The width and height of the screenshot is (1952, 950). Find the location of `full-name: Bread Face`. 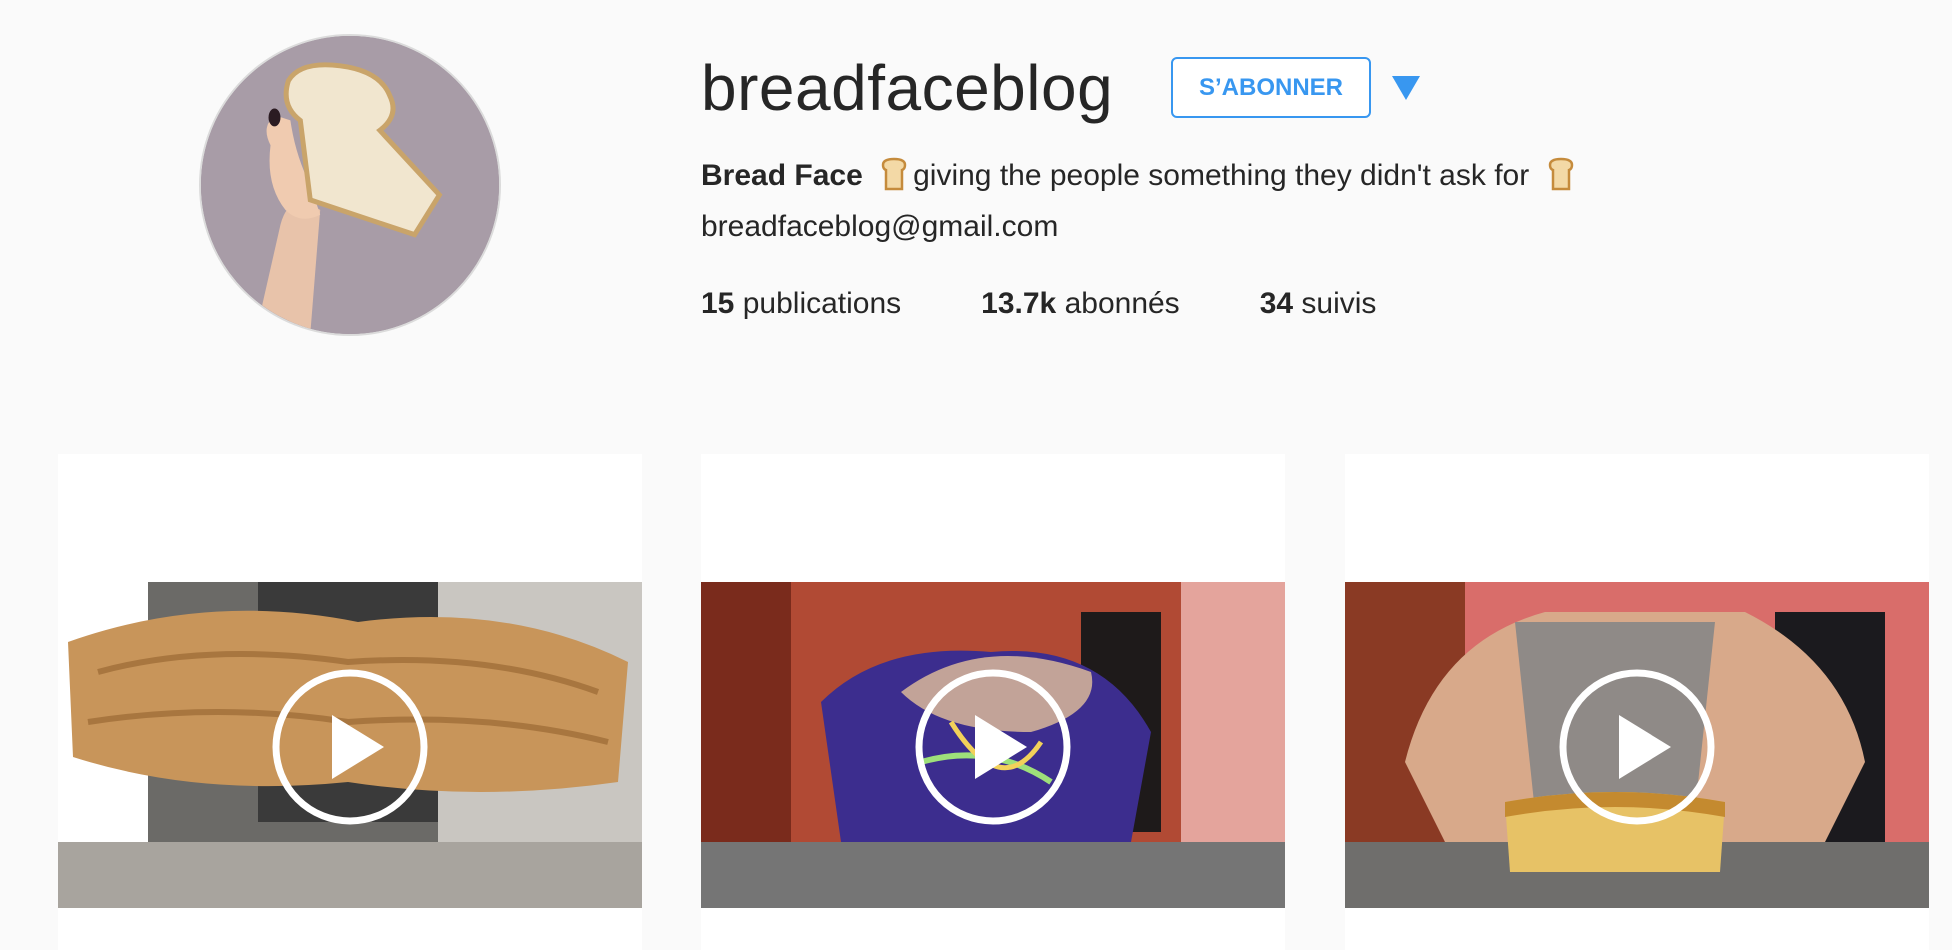

full-name: Bread Face is located at coordinates (782, 175).